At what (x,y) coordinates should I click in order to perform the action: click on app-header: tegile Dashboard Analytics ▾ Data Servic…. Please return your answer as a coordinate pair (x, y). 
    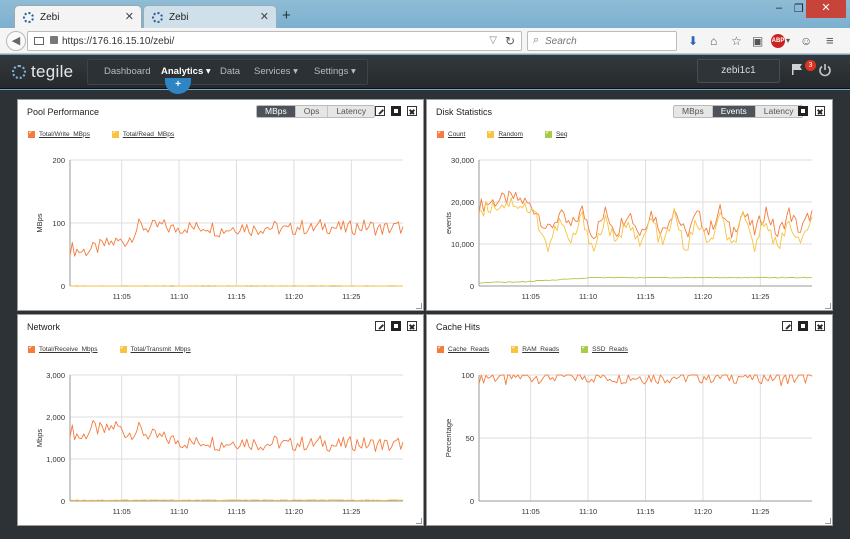
    Looking at the image, I should click on (425, 72).